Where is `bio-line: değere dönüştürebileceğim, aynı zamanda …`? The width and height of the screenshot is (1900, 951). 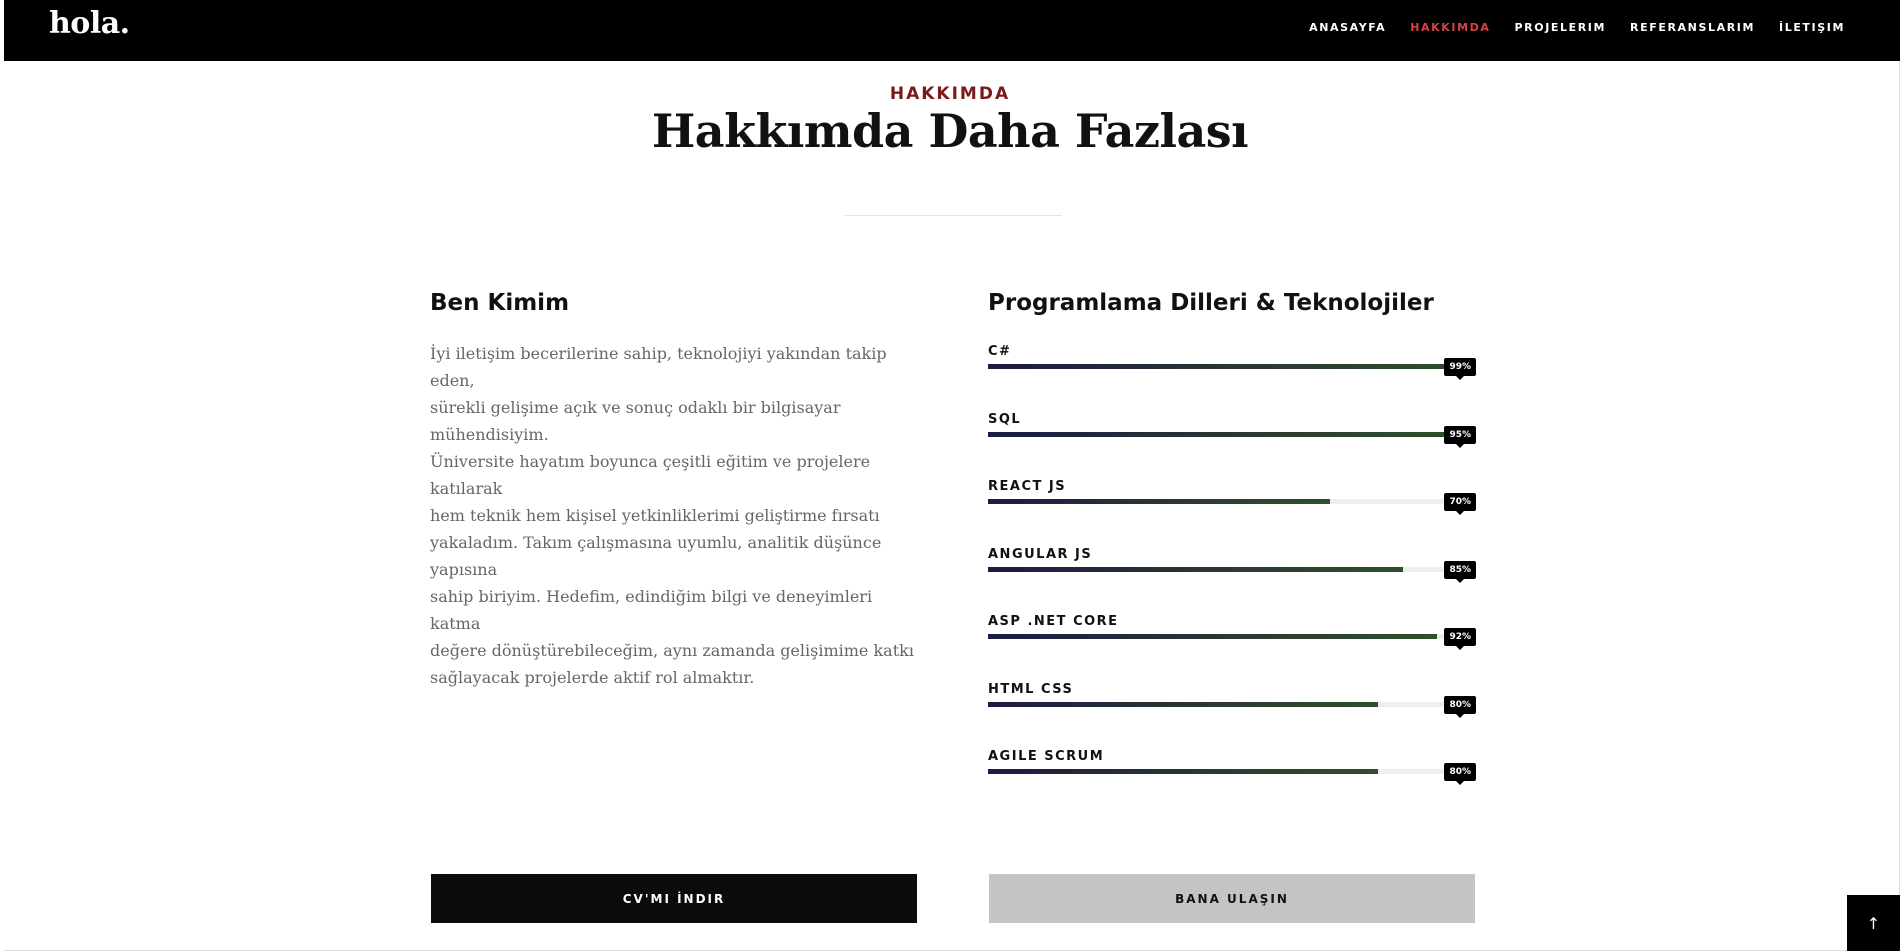
bio-line: değere dönüştürebileceğim, aynı zamanda … is located at coordinates (672, 650).